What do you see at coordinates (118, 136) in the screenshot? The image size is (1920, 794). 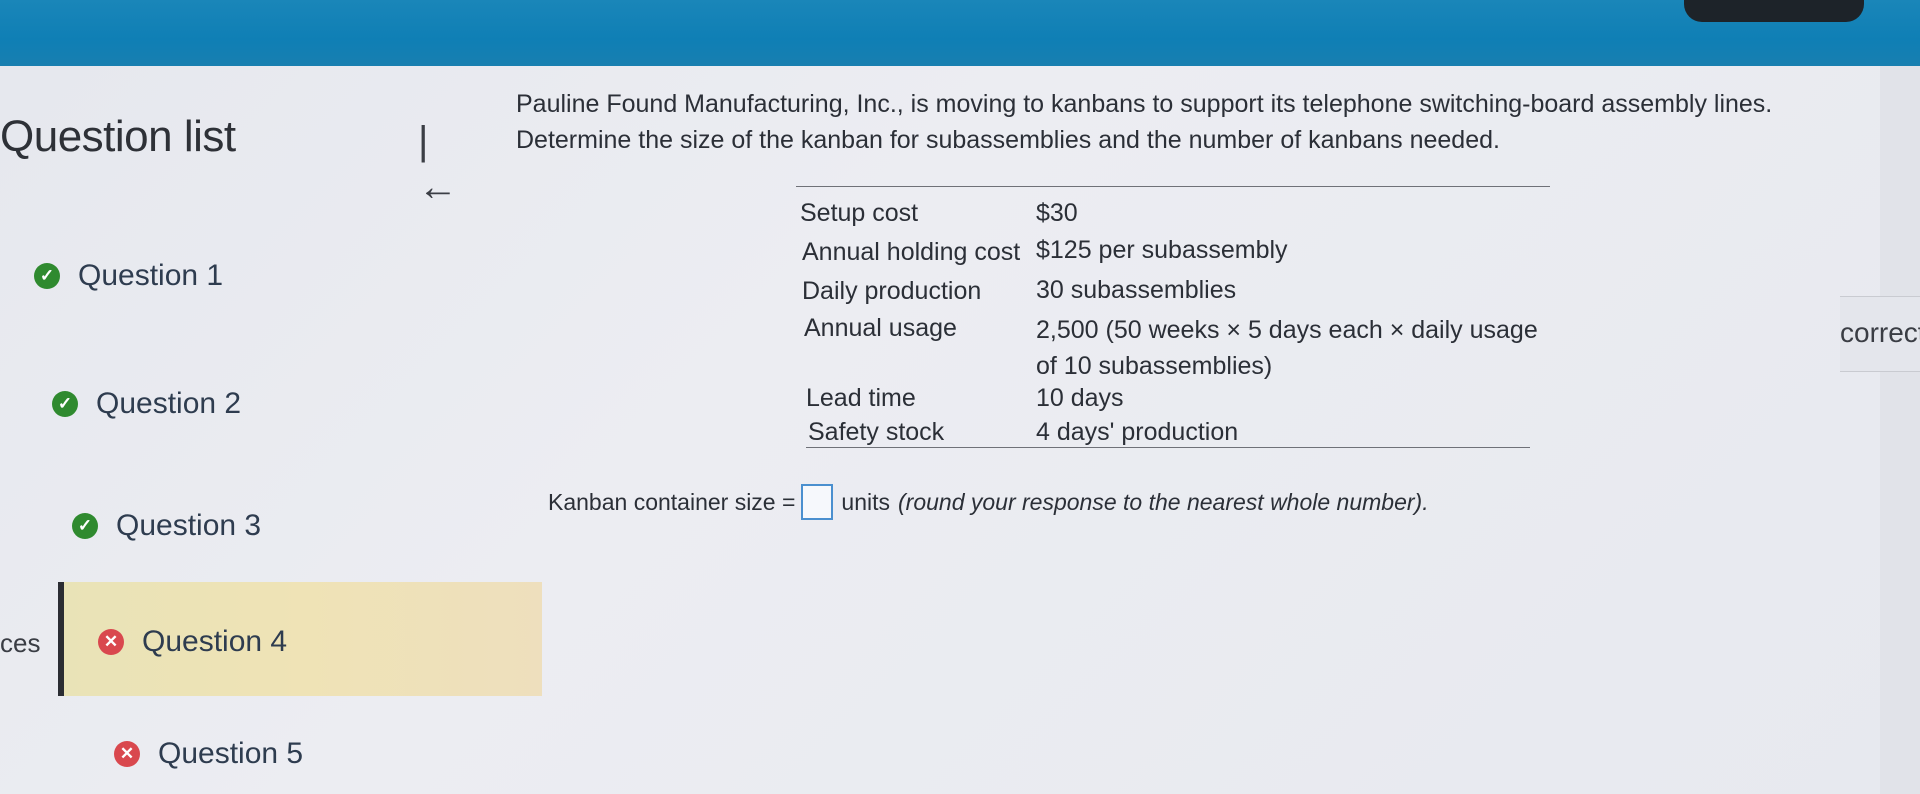 I see `question-list-title: Question list` at bounding box center [118, 136].